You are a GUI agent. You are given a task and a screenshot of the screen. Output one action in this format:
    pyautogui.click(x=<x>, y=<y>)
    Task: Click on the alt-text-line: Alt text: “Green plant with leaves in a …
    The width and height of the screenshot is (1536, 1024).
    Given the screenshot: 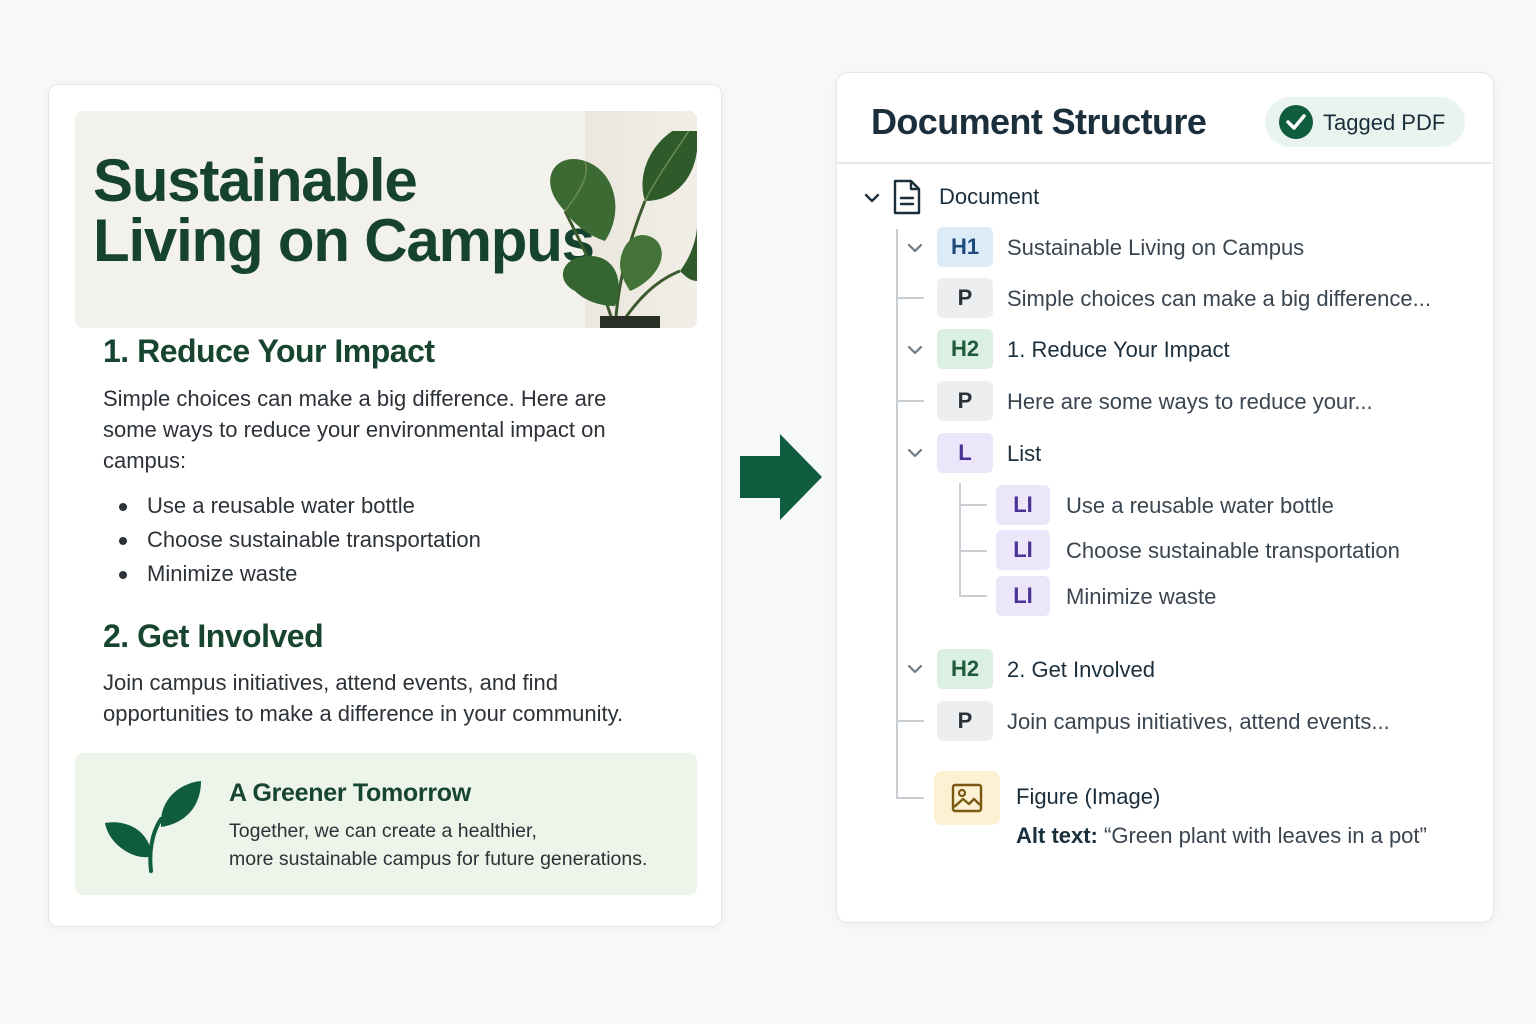 What is the action you would take?
    pyautogui.click(x=1221, y=836)
    